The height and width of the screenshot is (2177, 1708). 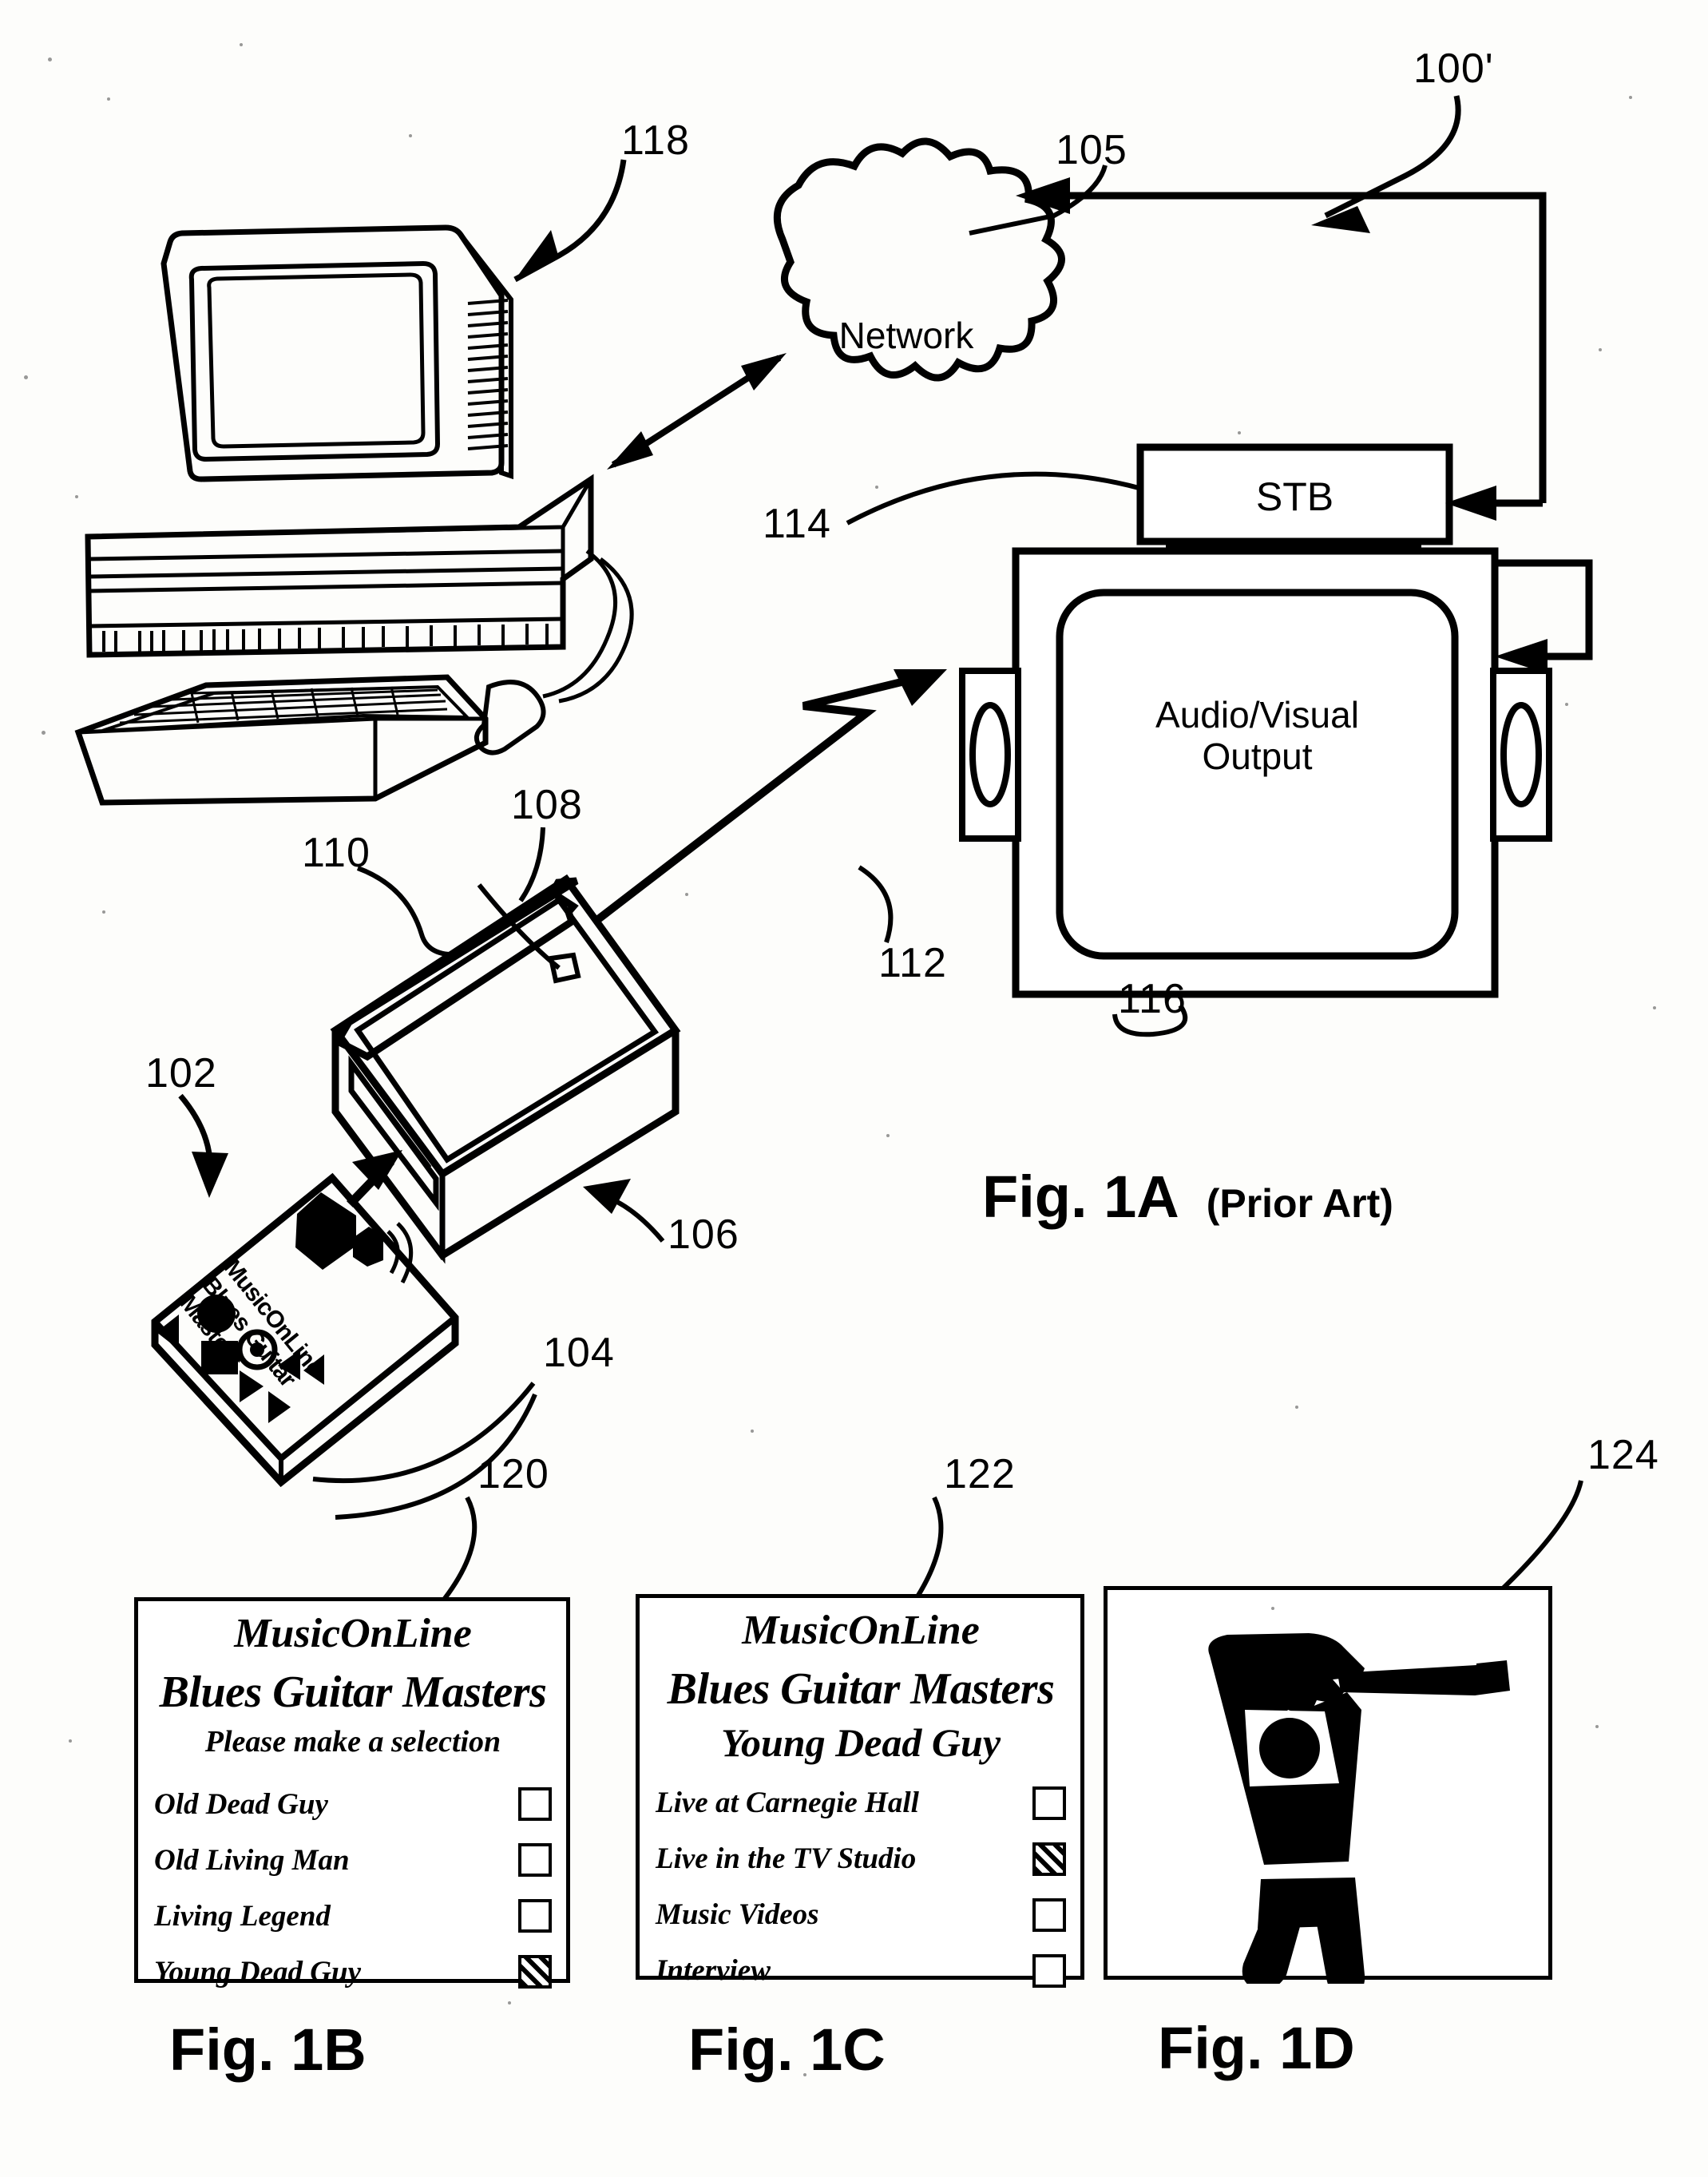 What do you see at coordinates (703, 1234) in the screenshot?
I see `reference-numeral-106: 106` at bounding box center [703, 1234].